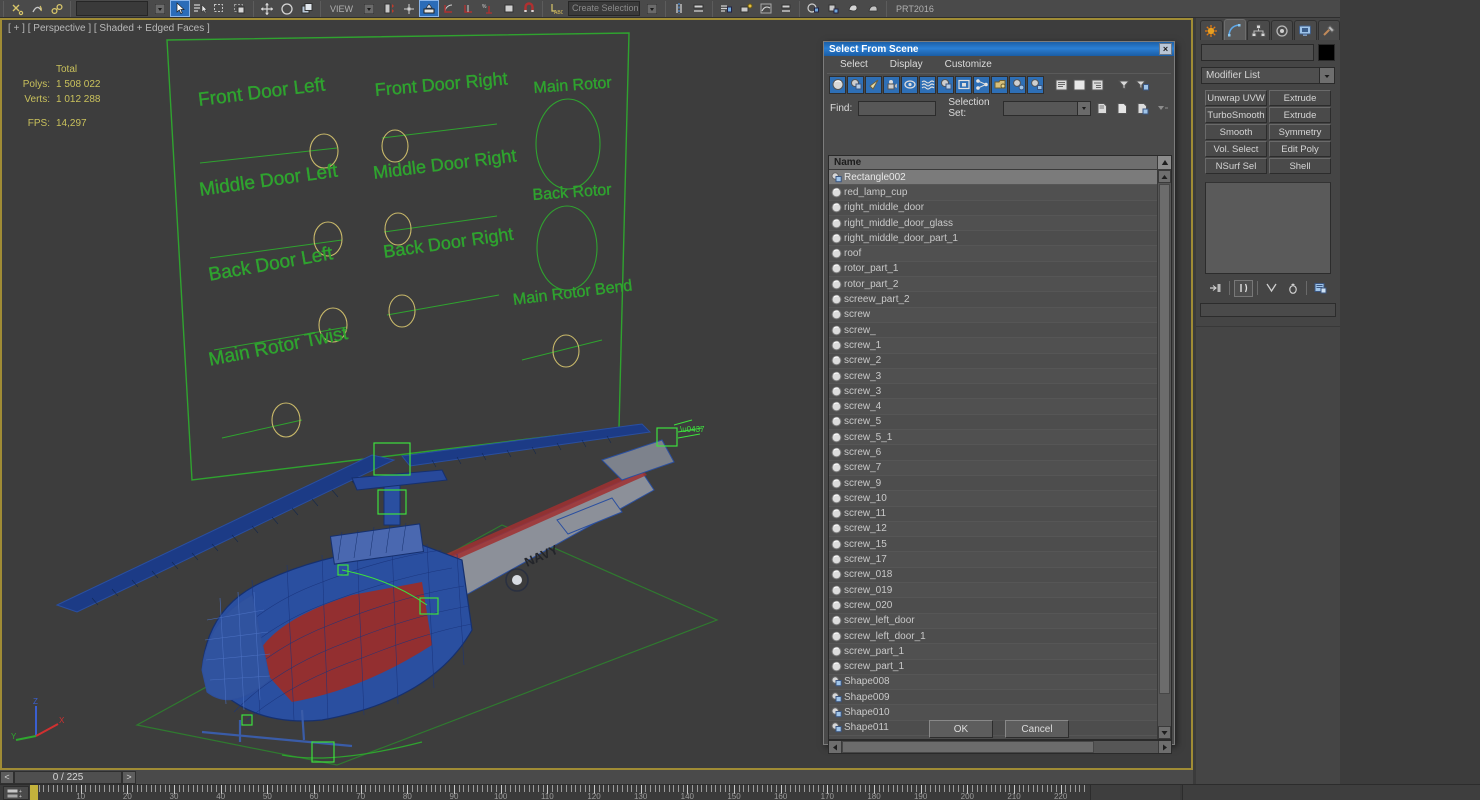  I want to click on list-item: screw_15, so click(993, 545).